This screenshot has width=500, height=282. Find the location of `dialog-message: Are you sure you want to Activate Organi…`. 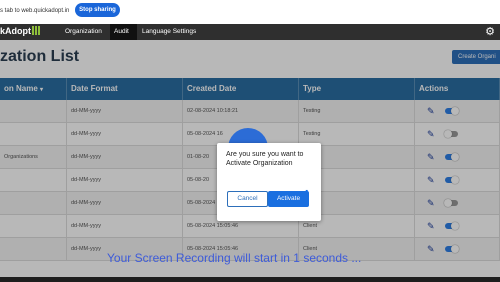

dialog-message: Are you sure you want to Activate Organi… is located at coordinates (265, 159).